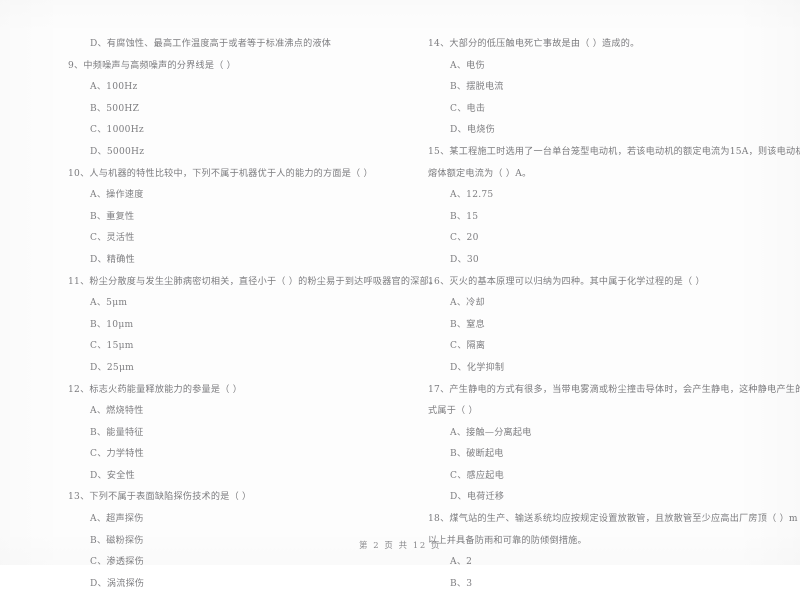  What do you see at coordinates (607, 563) in the screenshot?
I see `option-item: A、2` at bounding box center [607, 563].